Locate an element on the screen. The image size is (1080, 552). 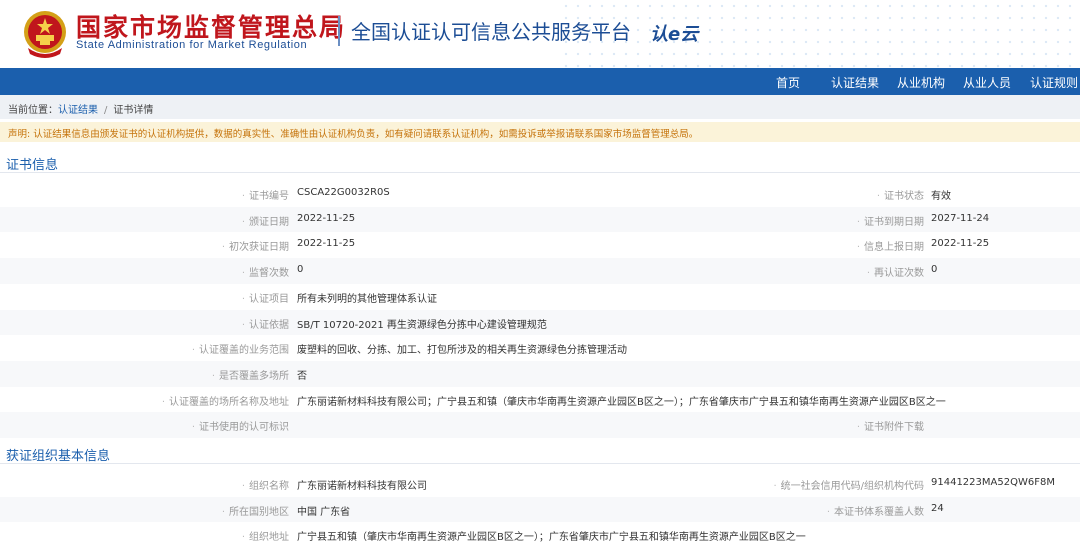
field-value: 24 is located at coordinates (937, 508).